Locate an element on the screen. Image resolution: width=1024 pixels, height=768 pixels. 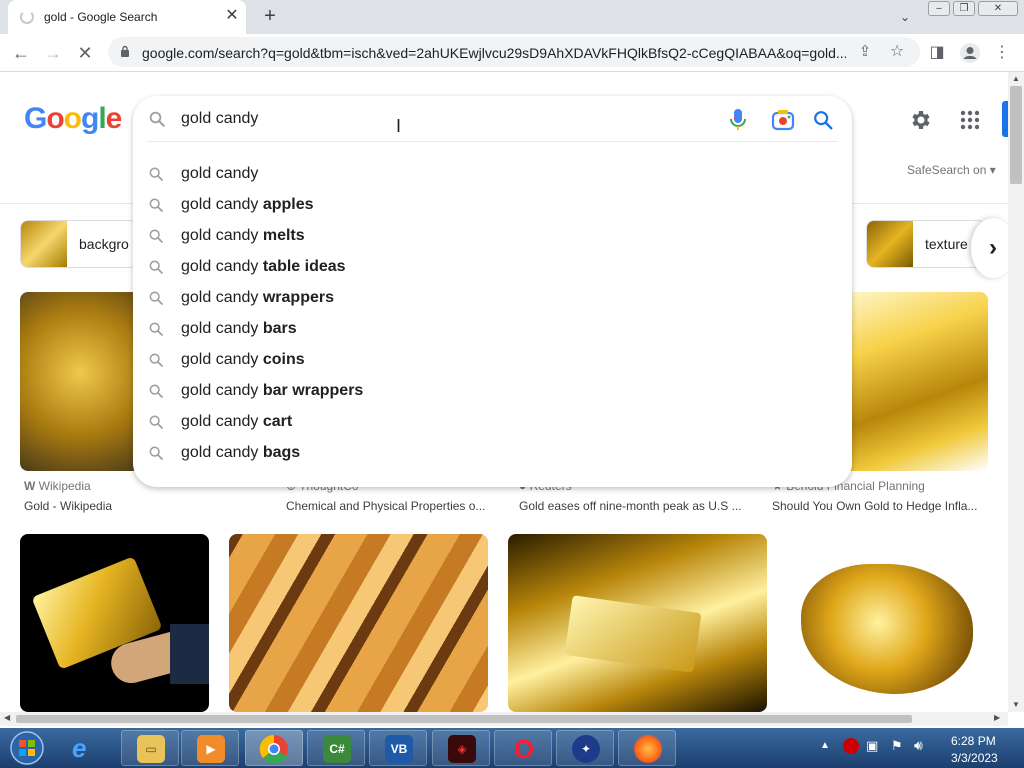
chip-thumbnail is located at coordinates (44, 244).